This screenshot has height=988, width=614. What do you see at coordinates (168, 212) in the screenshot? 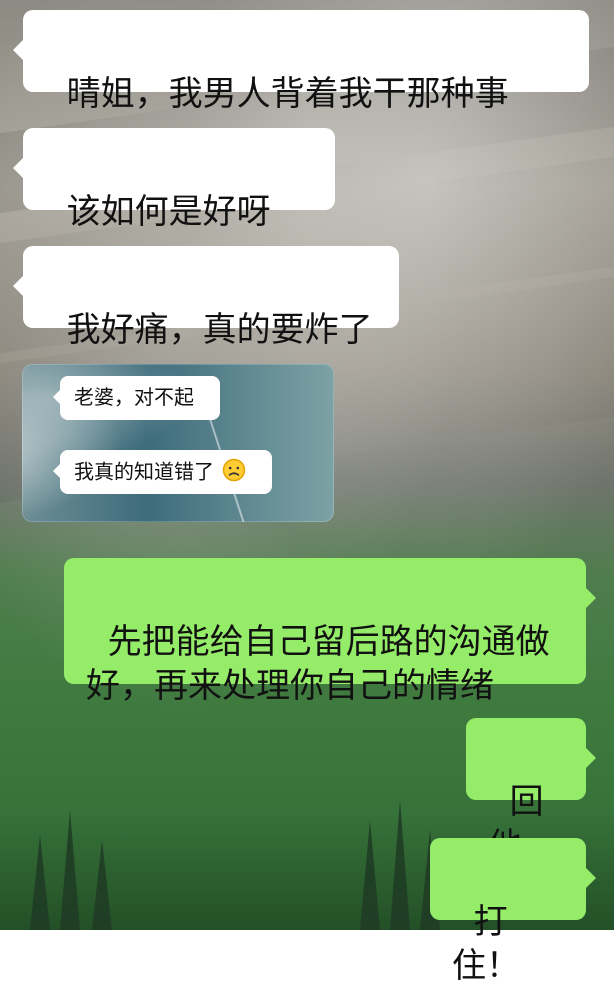
I see `message-text: 该如何是好呀` at bounding box center [168, 212].